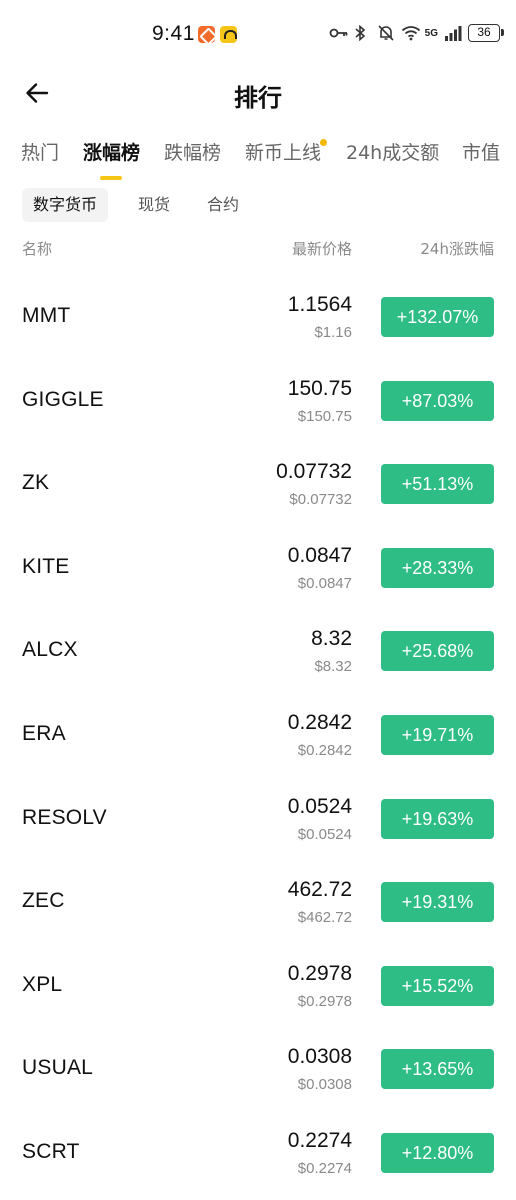  Describe the element at coordinates (437, 985) in the screenshot. I see `change-badge: +15.52%` at that location.